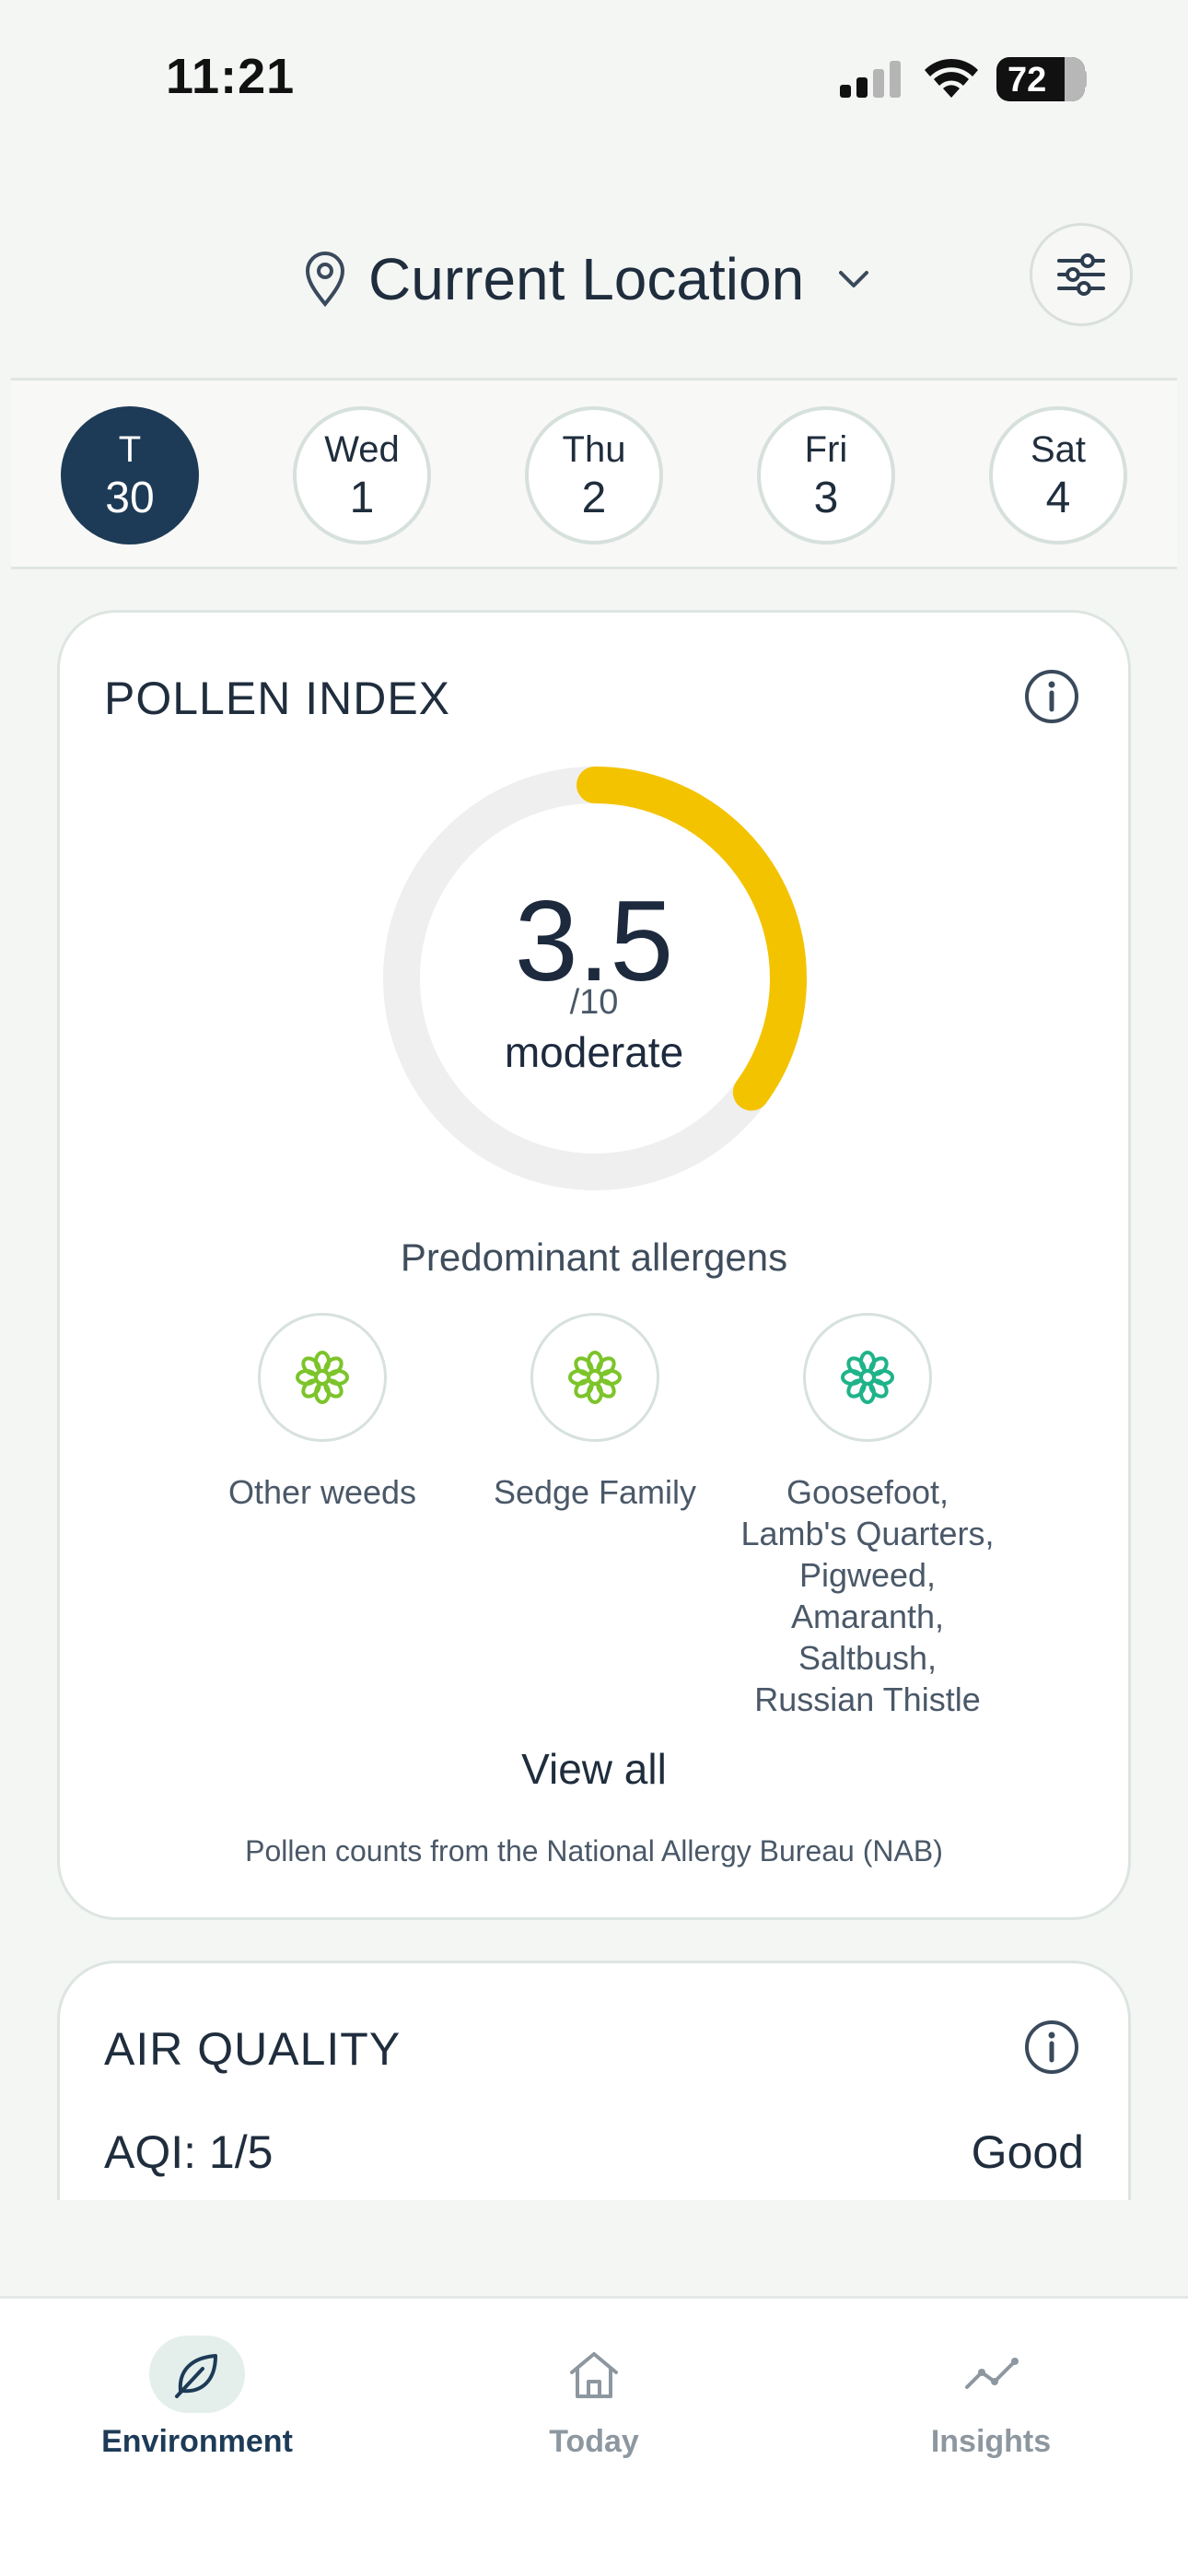 The width and height of the screenshot is (1188, 2576). Describe the element at coordinates (231, 76) in the screenshot. I see `status-time: 11:21` at that location.